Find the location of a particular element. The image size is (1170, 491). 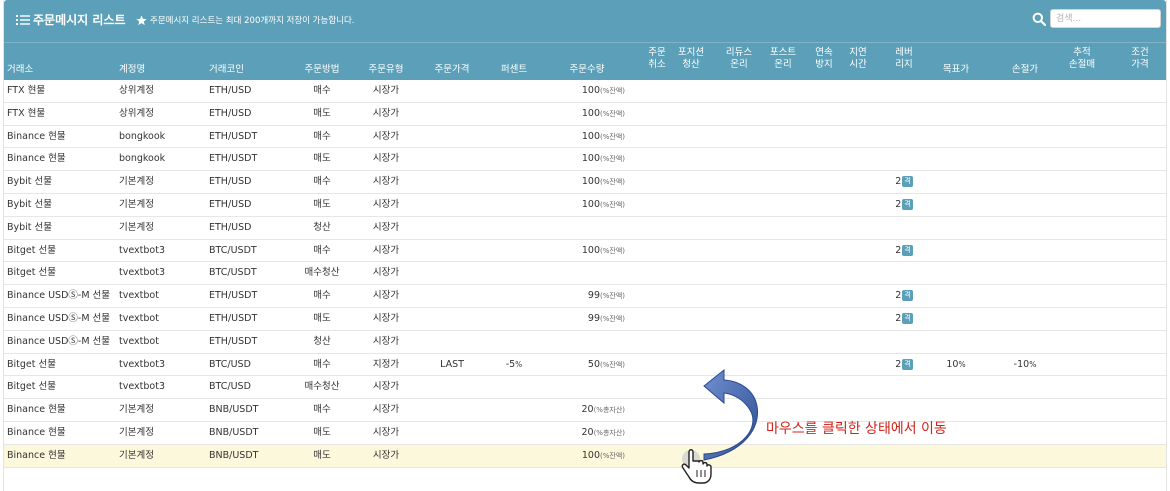

page-title: 주문메시지 리스트 is located at coordinates (79, 20).